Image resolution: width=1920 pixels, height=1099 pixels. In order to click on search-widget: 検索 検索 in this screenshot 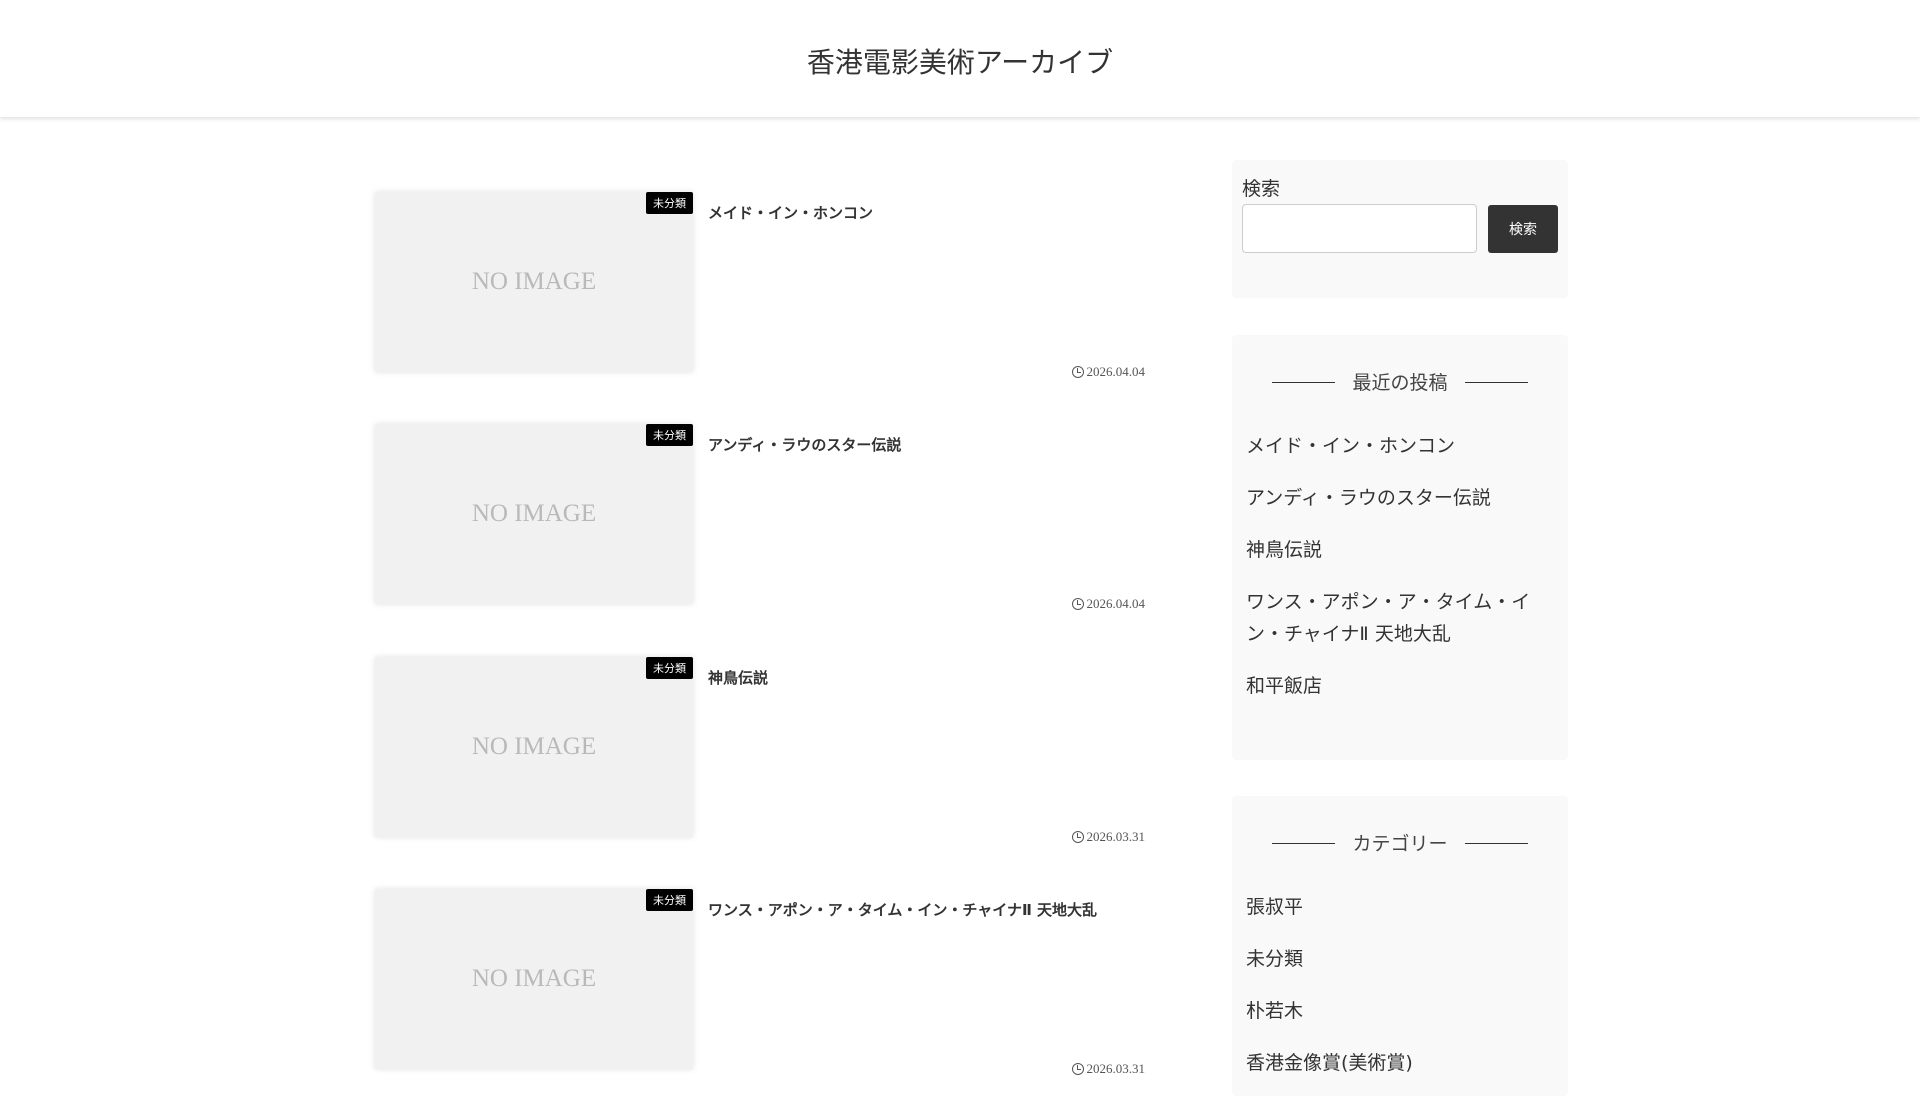, I will do `click(1400, 229)`.